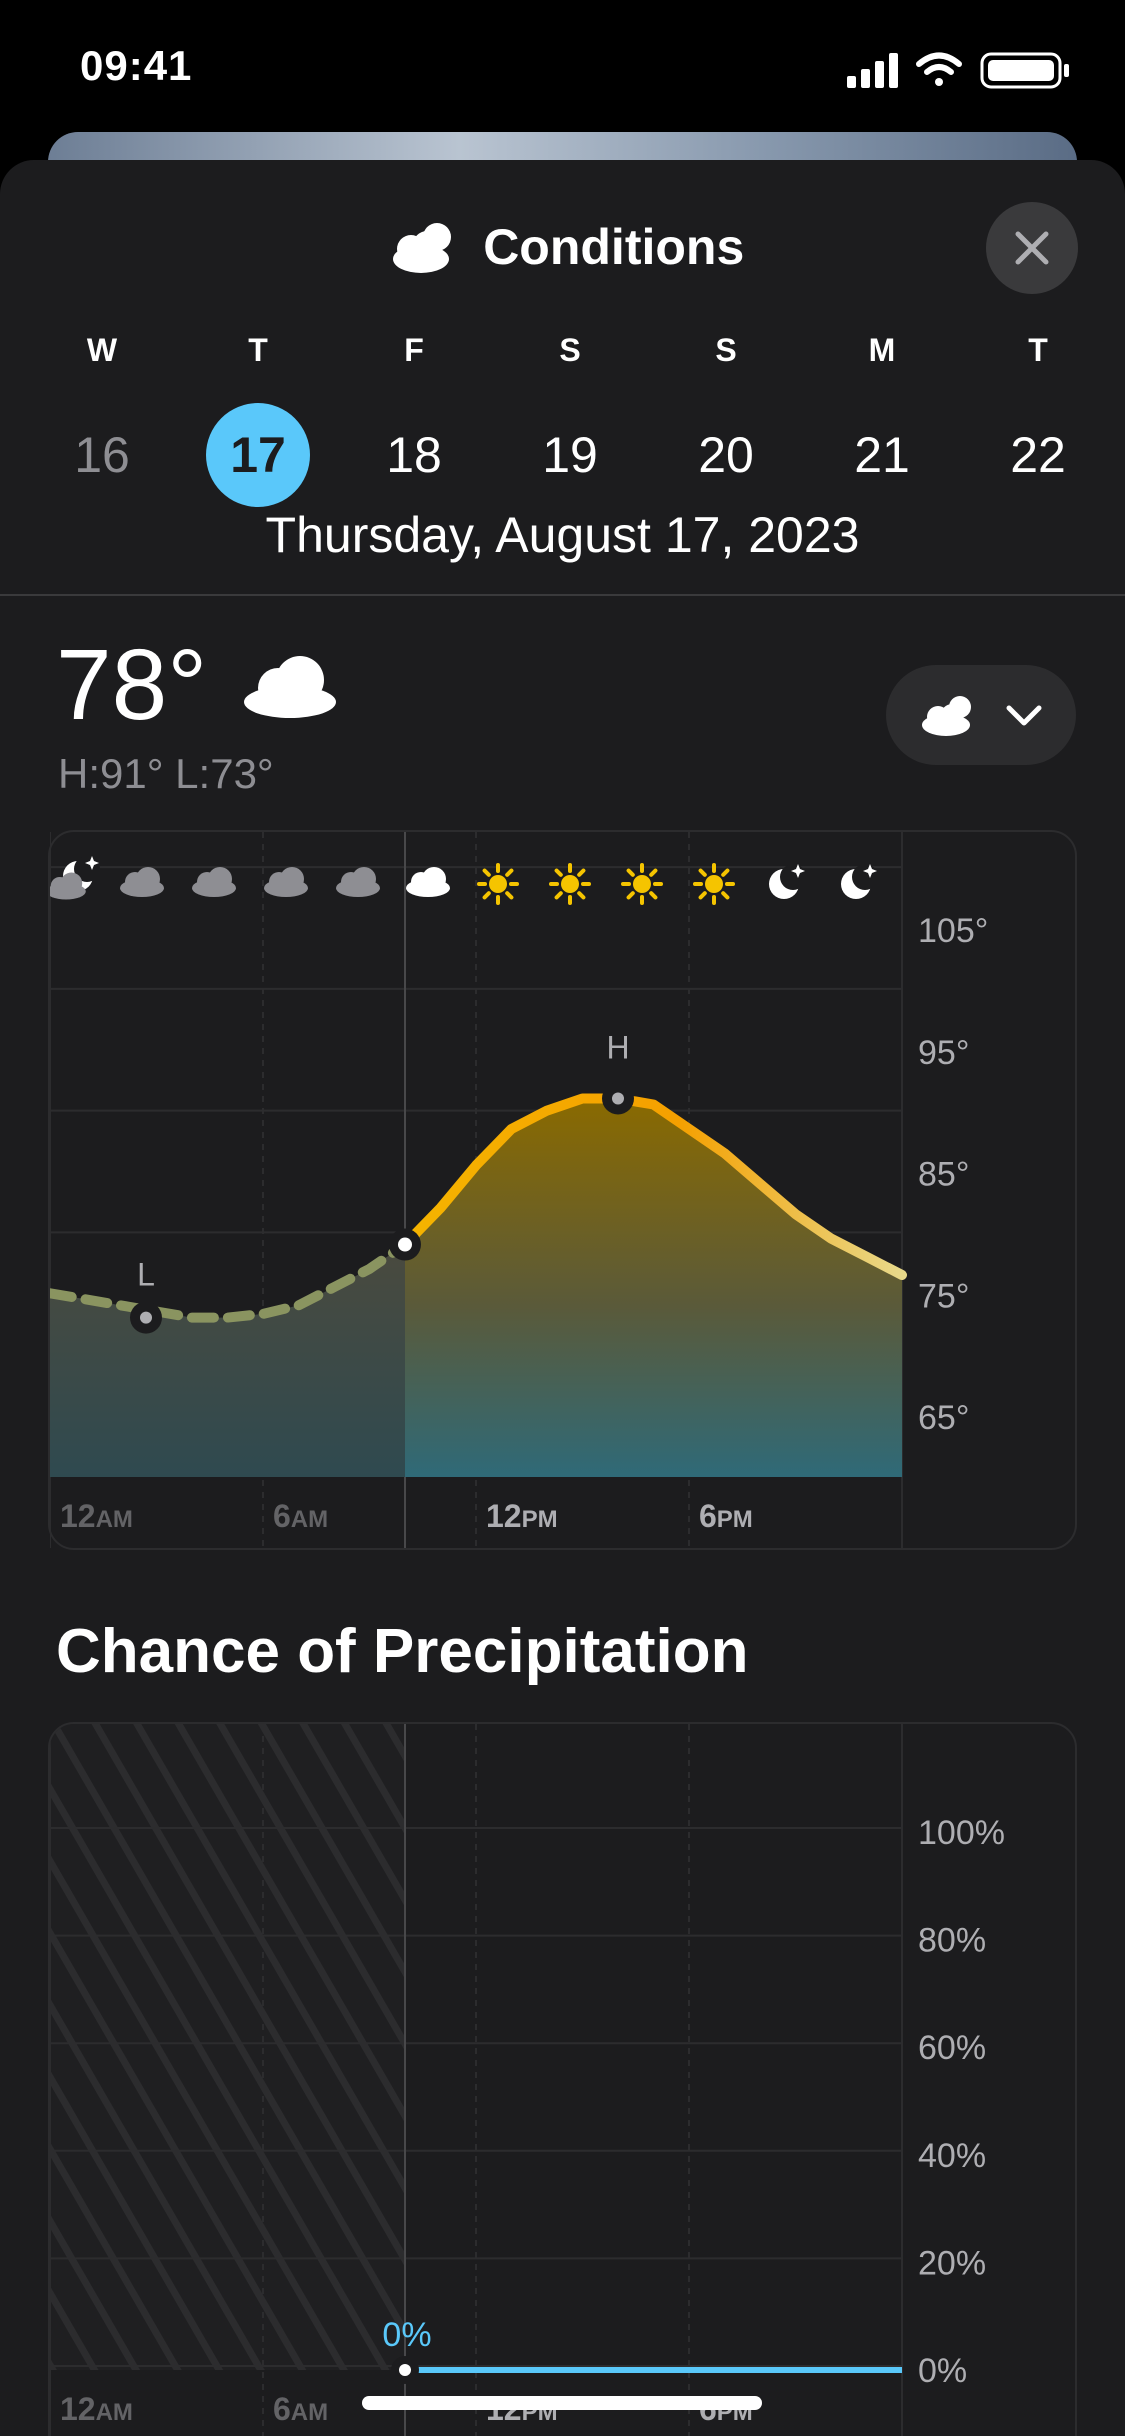  I want to click on sheet-title: Conditions, so click(614, 247).